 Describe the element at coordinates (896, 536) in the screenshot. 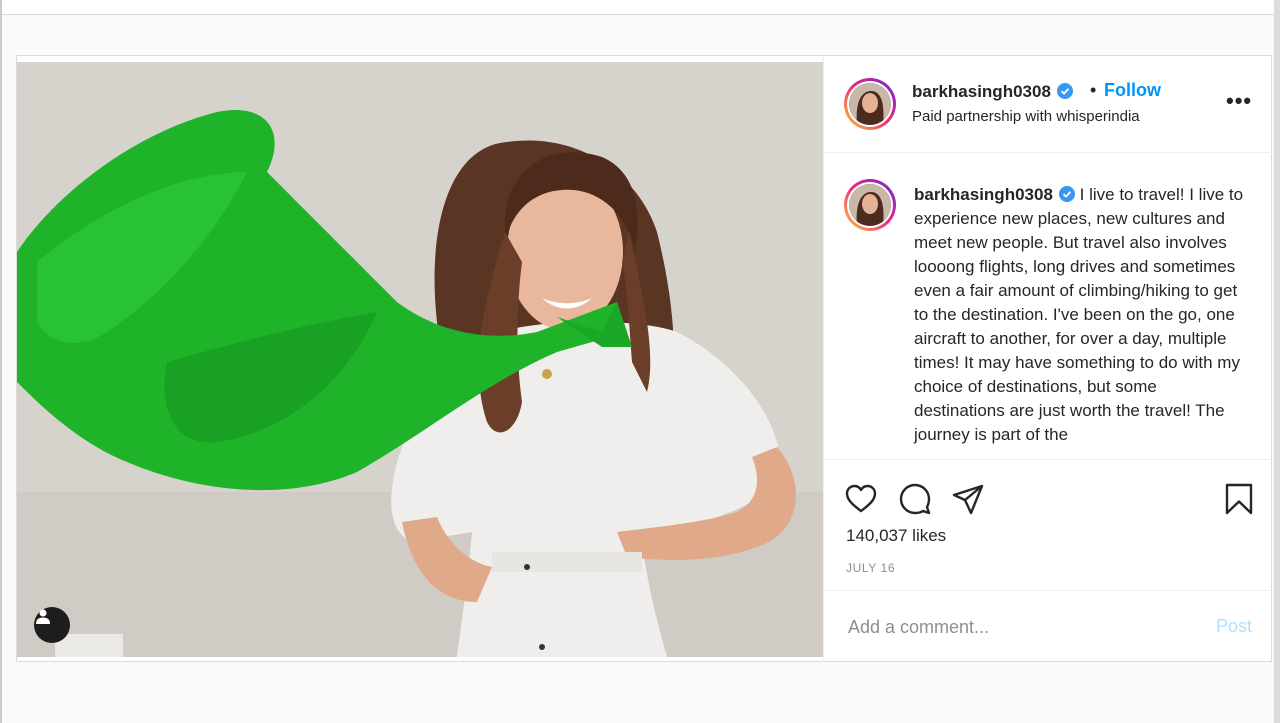

I see `likes-count: 140,037 likes` at that location.